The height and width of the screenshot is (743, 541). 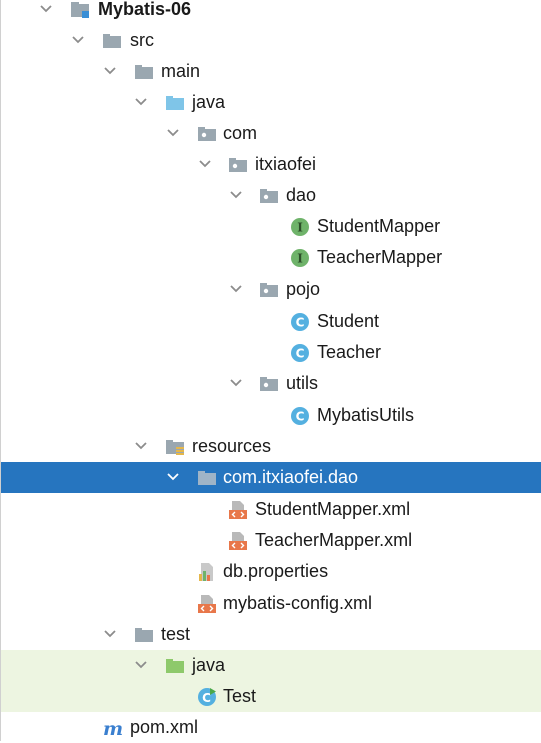 I want to click on node-label: mybatis-config.xml, so click(x=298, y=603).